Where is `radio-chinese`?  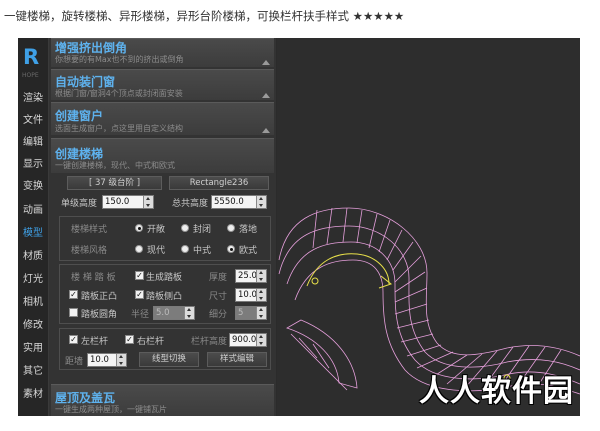 radio-chinese is located at coordinates (185, 249).